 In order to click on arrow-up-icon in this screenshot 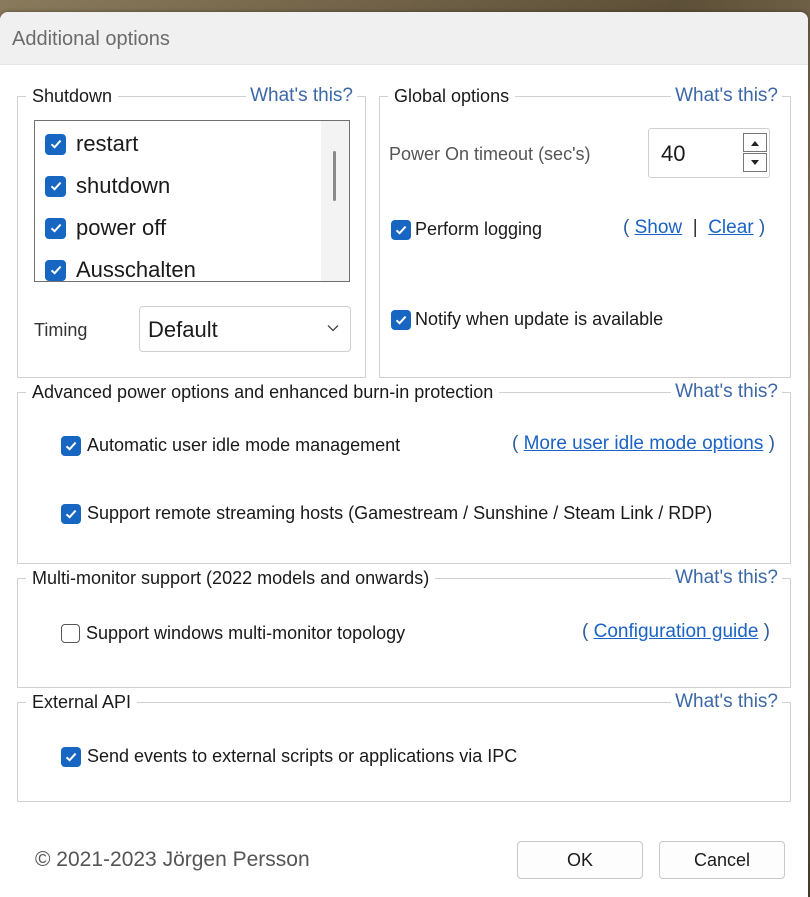, I will do `click(755, 143)`.